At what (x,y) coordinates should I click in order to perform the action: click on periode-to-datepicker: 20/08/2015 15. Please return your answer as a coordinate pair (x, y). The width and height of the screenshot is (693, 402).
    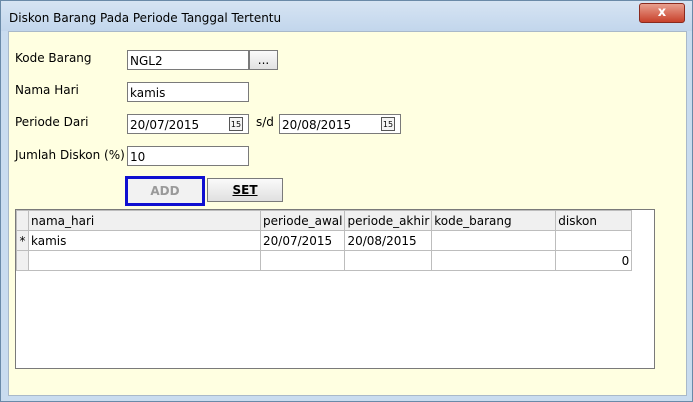
    Looking at the image, I should click on (340, 124).